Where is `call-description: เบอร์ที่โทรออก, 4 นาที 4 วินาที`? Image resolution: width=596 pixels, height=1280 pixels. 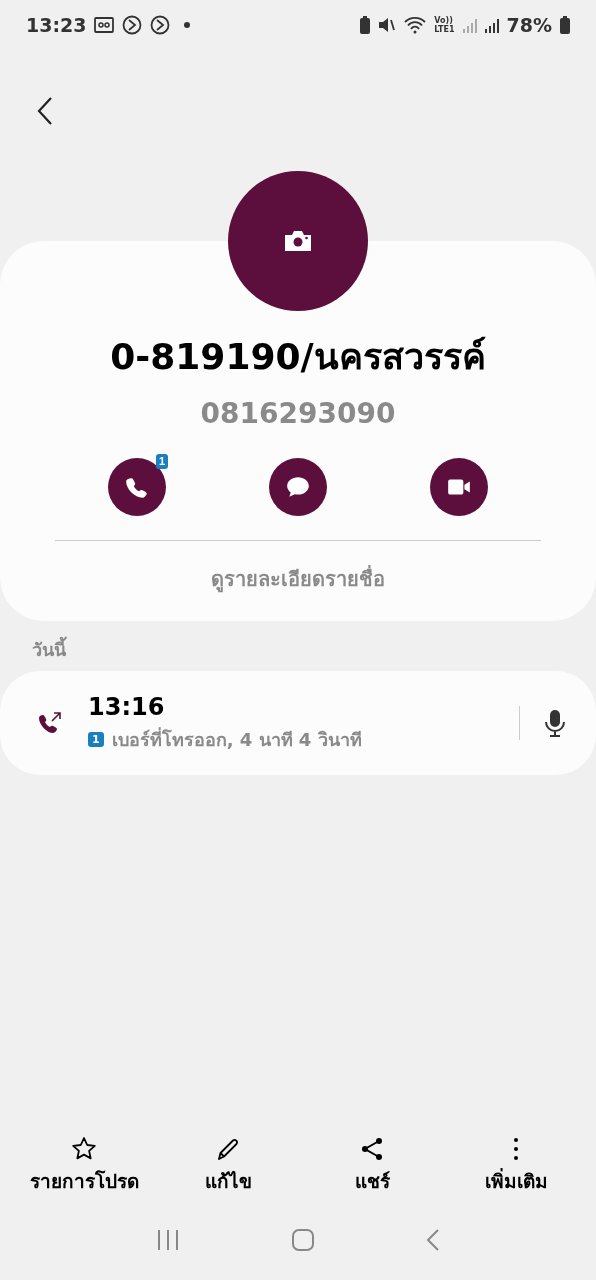
call-description: เบอร์ที่โทรออก, 4 นาที 4 วินาที is located at coordinates (236, 739).